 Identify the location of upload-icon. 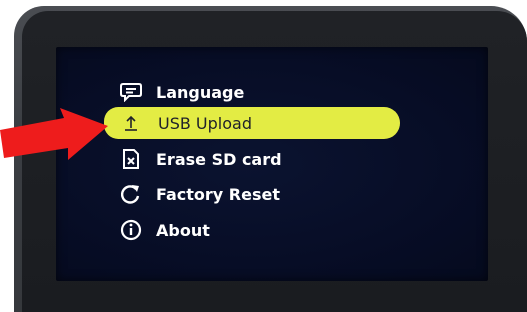
(131, 123).